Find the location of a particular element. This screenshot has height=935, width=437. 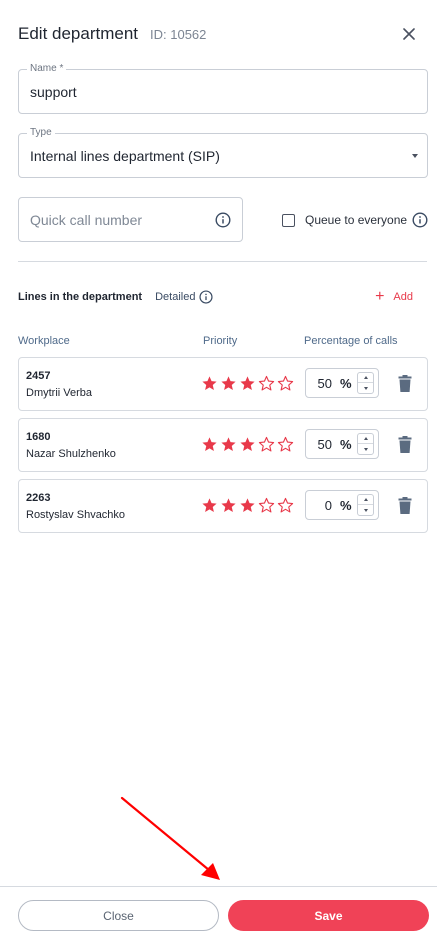

department-id: ID: 10562 is located at coordinates (178, 34).